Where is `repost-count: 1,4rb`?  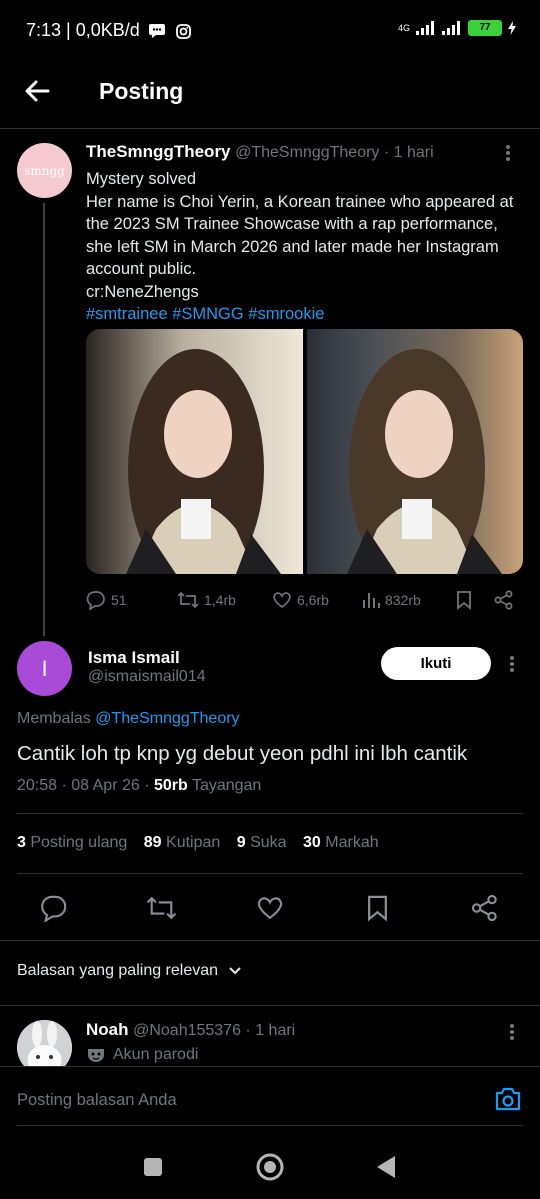 repost-count: 1,4rb is located at coordinates (220, 600).